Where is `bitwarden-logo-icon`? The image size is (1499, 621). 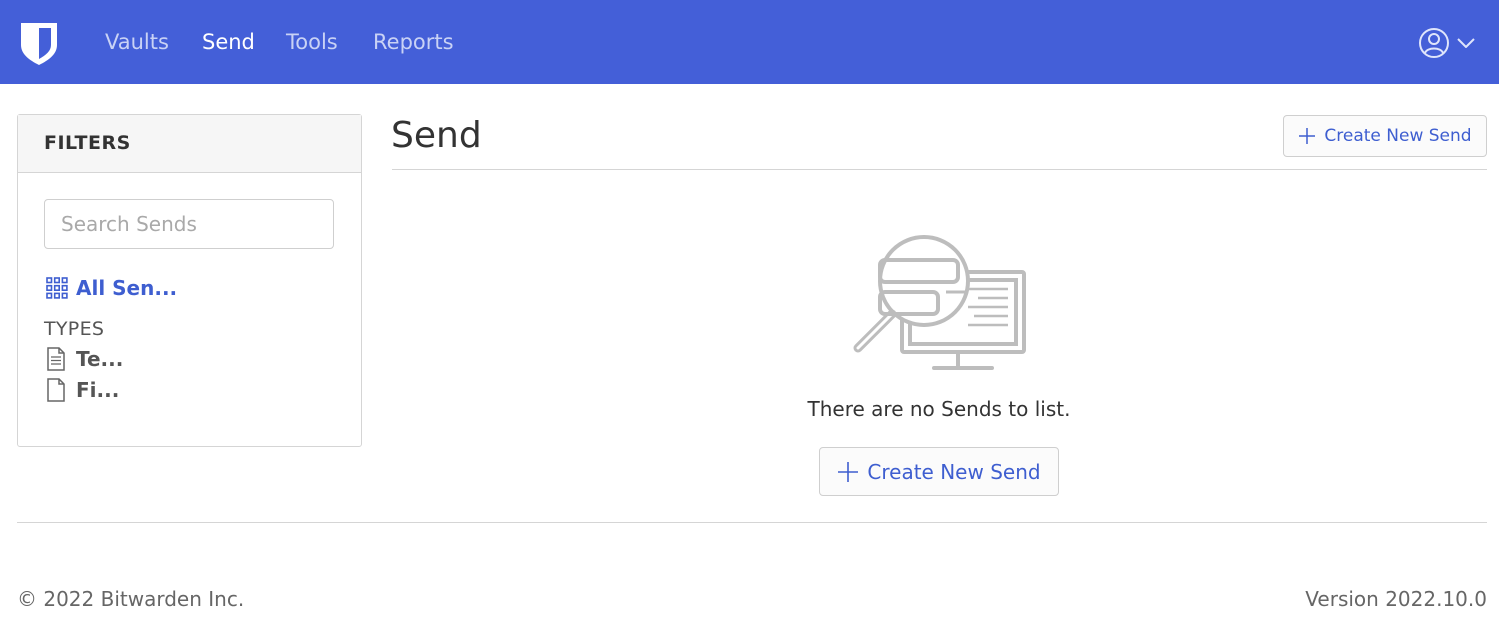
bitwarden-logo-icon is located at coordinates (39, 43).